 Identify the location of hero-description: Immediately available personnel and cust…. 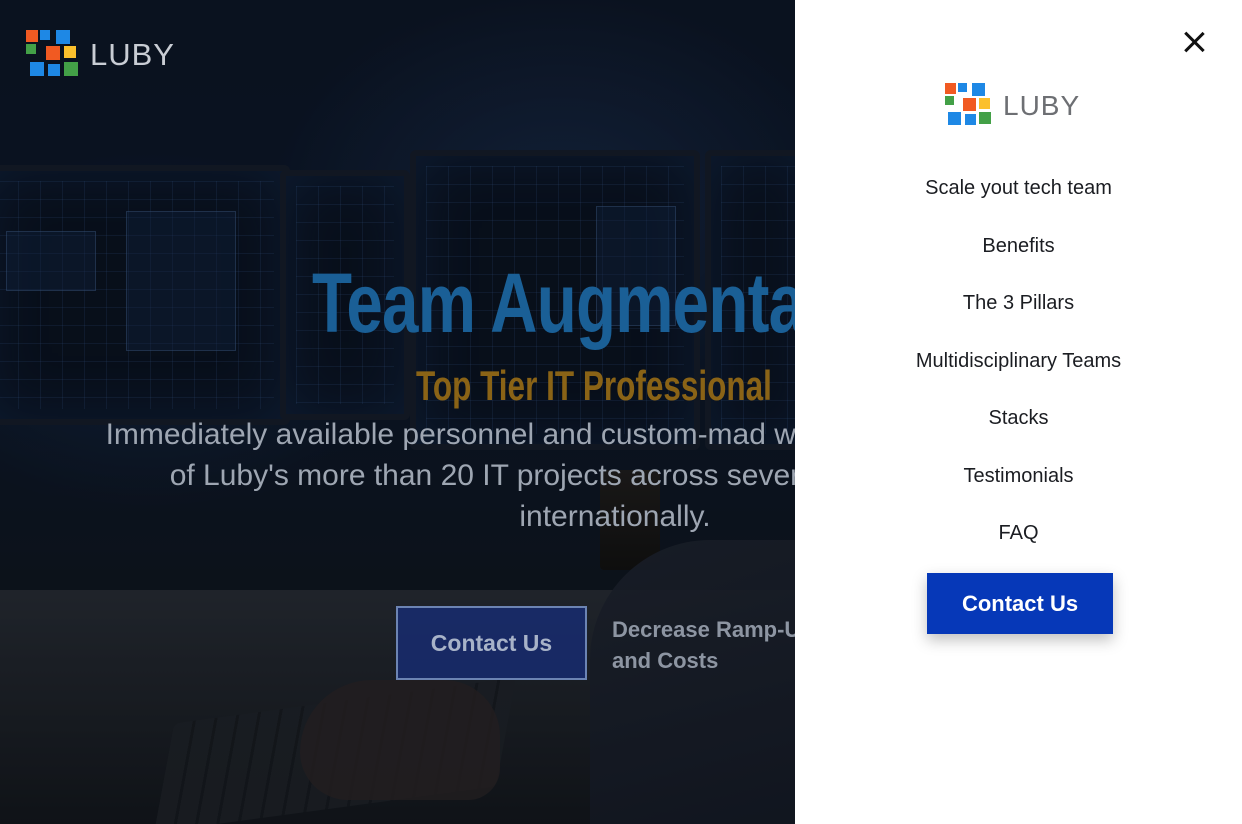
(450, 475).